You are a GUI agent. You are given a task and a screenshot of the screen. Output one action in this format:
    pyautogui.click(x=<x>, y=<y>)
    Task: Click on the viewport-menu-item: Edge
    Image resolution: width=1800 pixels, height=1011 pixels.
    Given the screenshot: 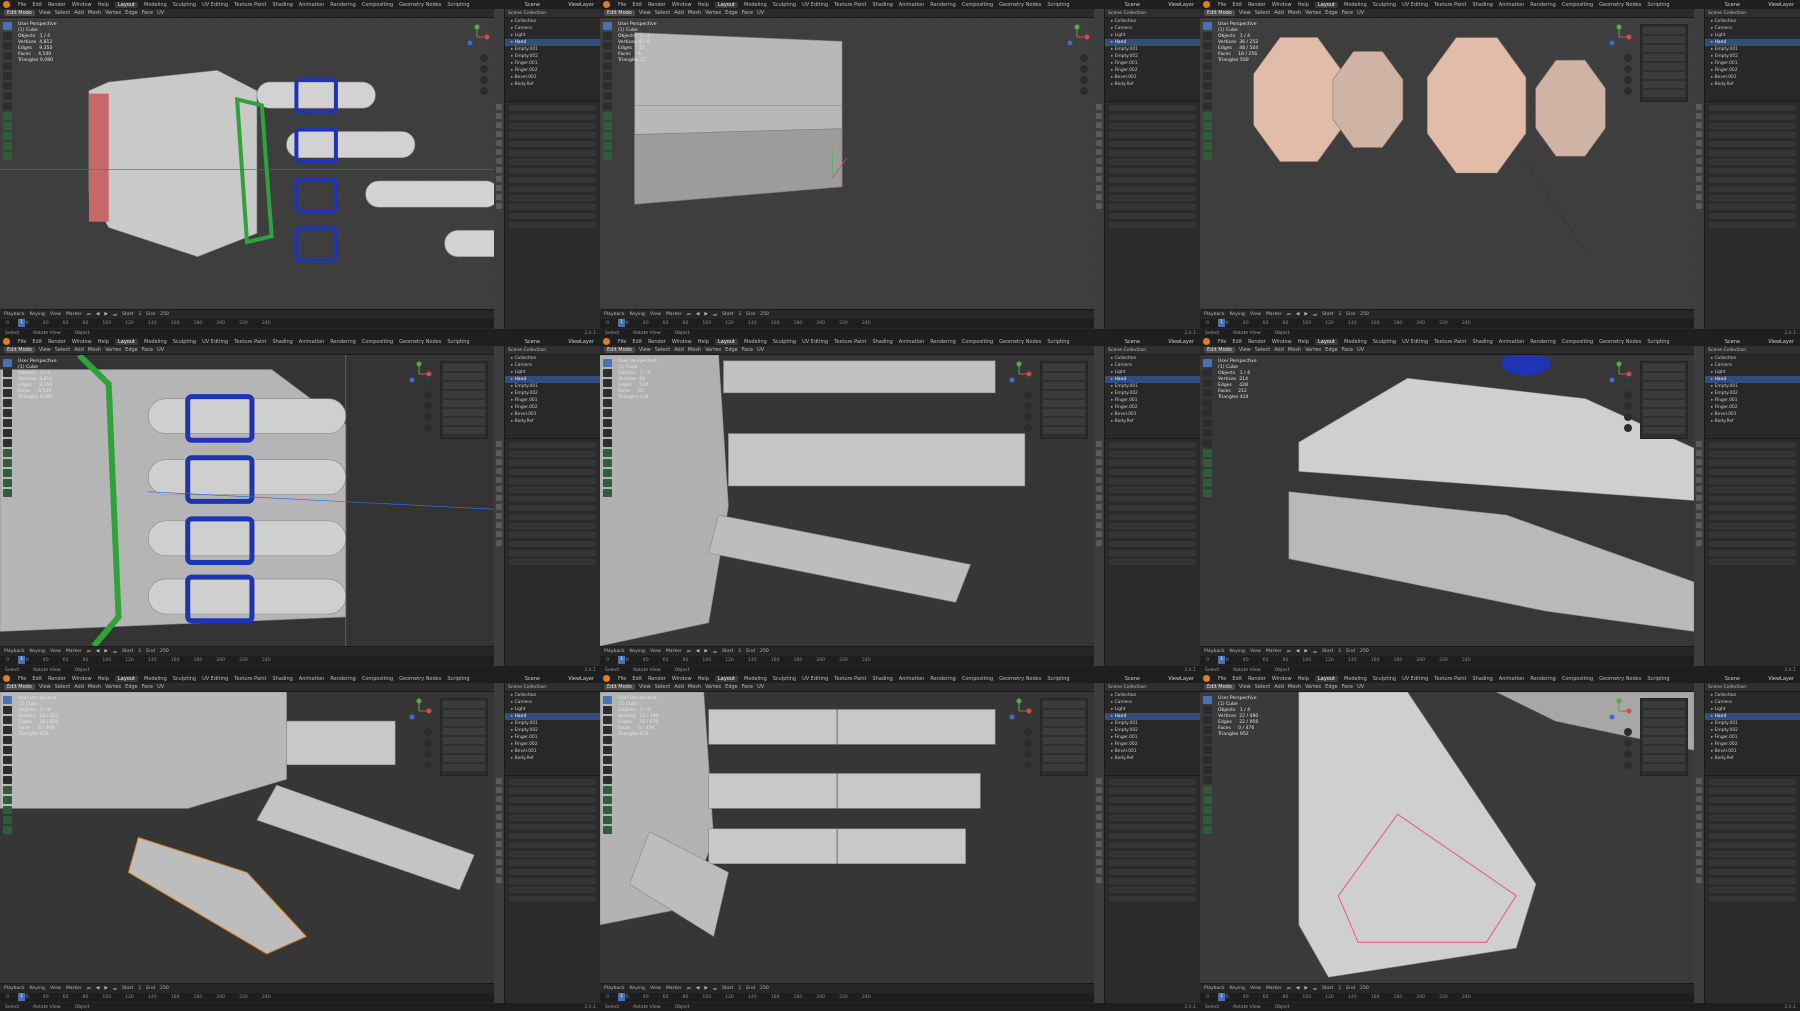 What is the action you would take?
    pyautogui.click(x=731, y=350)
    